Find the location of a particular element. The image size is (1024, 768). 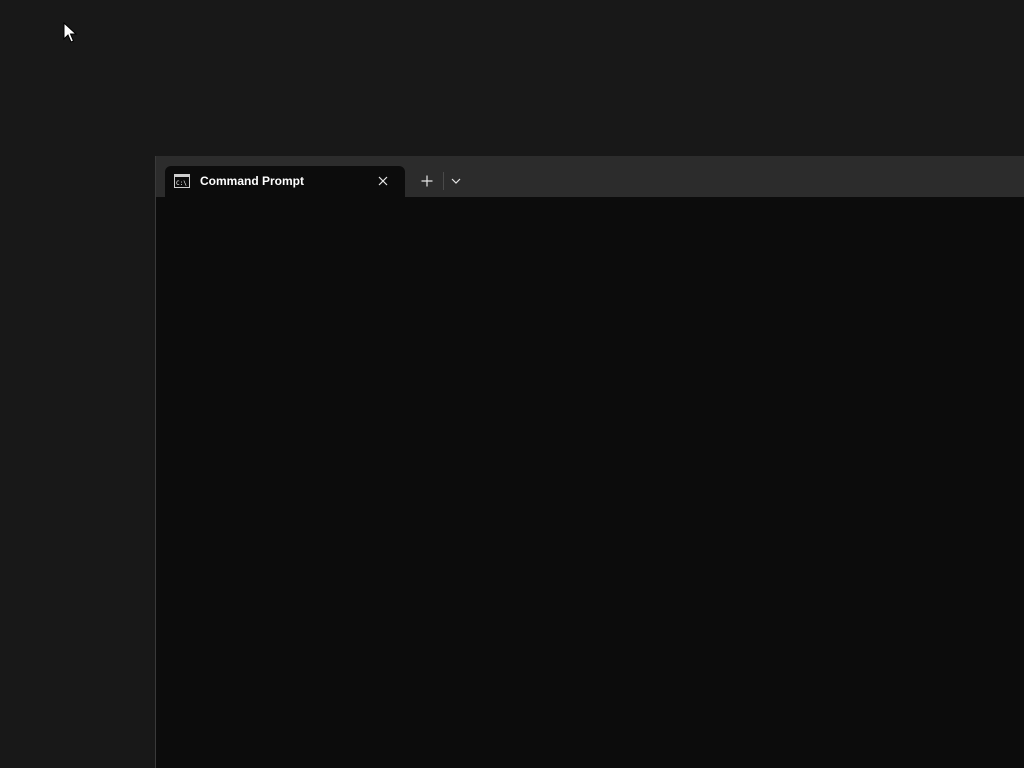

close-tab-button is located at coordinates (383, 181).